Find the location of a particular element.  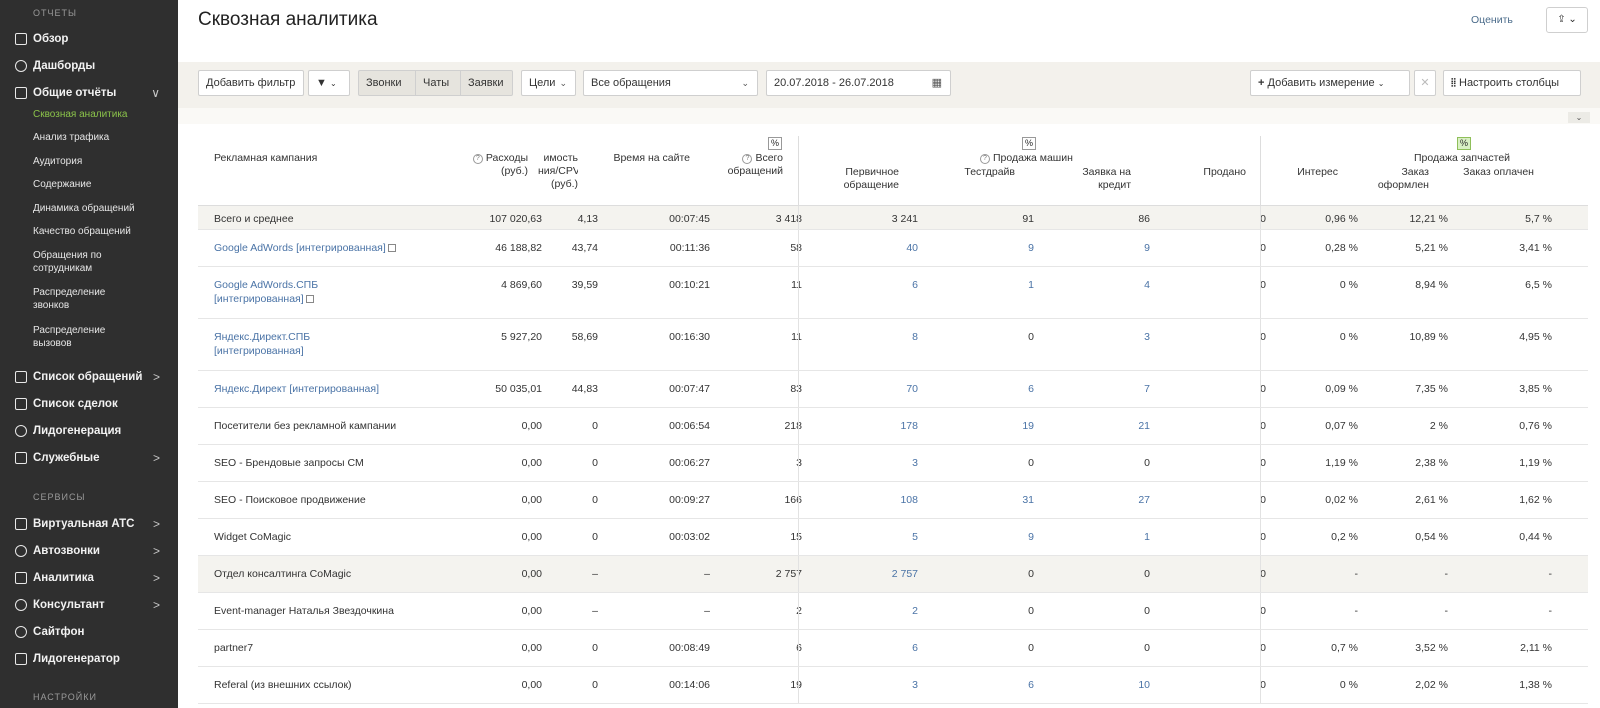

campaign-name: Widget CoMagic is located at coordinates (253, 537).